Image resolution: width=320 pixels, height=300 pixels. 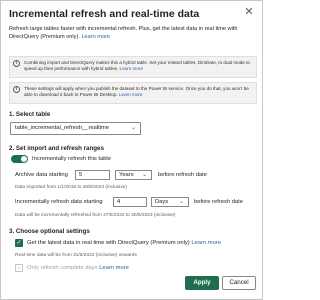 What do you see at coordinates (56, 148) in the screenshot?
I see `section-ranges-title: 2. Set import and refresh ranges` at bounding box center [56, 148].